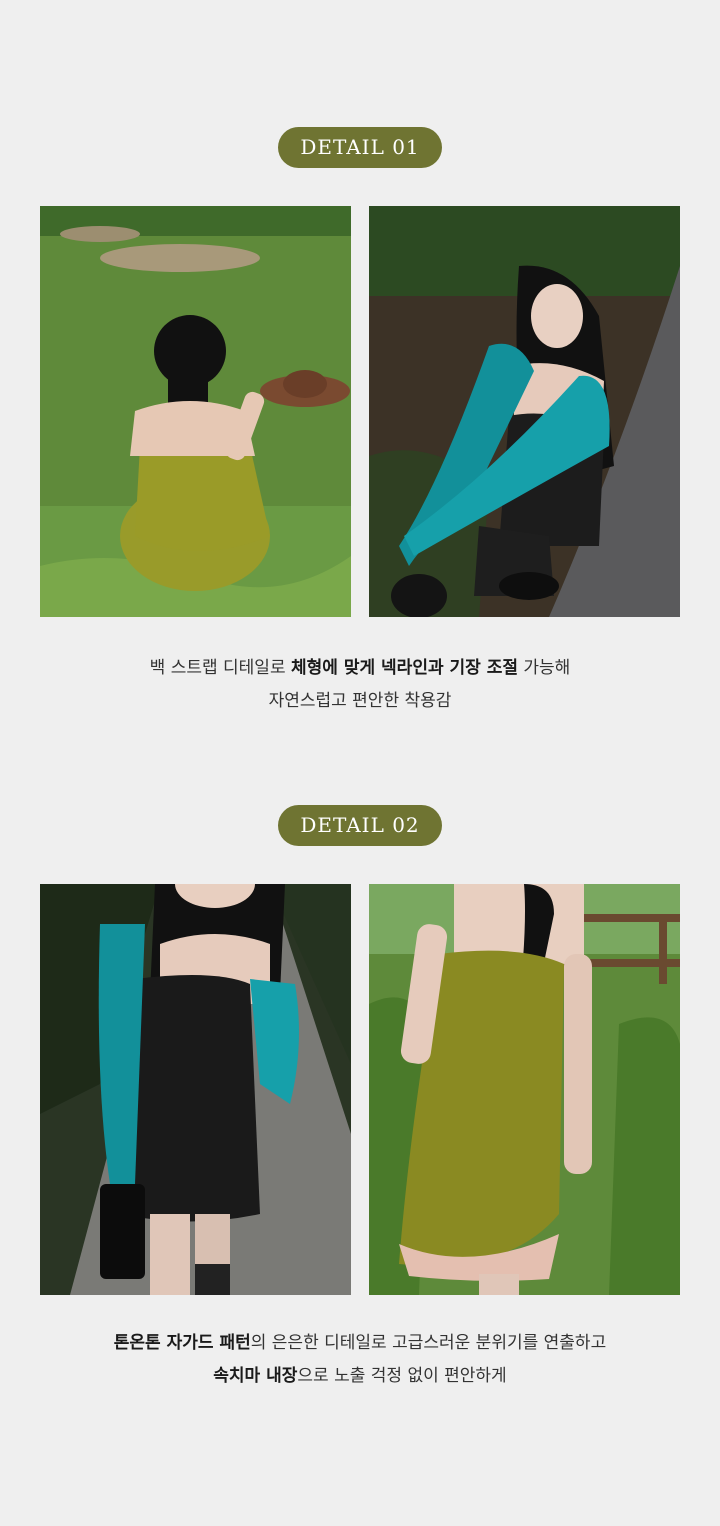 The height and width of the screenshot is (1526, 720). Describe the element at coordinates (360, 147) in the screenshot. I see `detail-01-badge: DETAIL 01` at that location.